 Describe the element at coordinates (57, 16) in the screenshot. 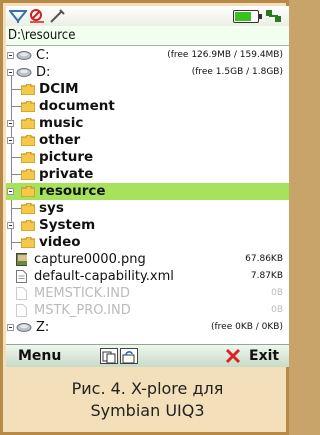

I see `pen-icon` at that location.